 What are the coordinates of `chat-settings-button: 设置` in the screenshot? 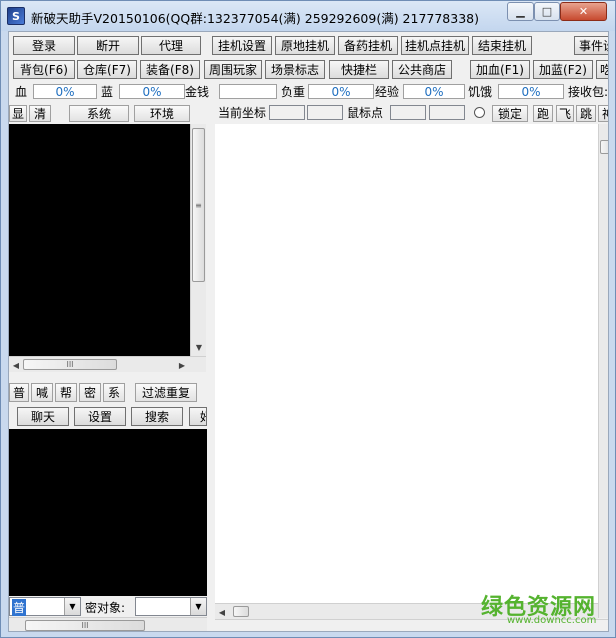 It's located at (100, 416).